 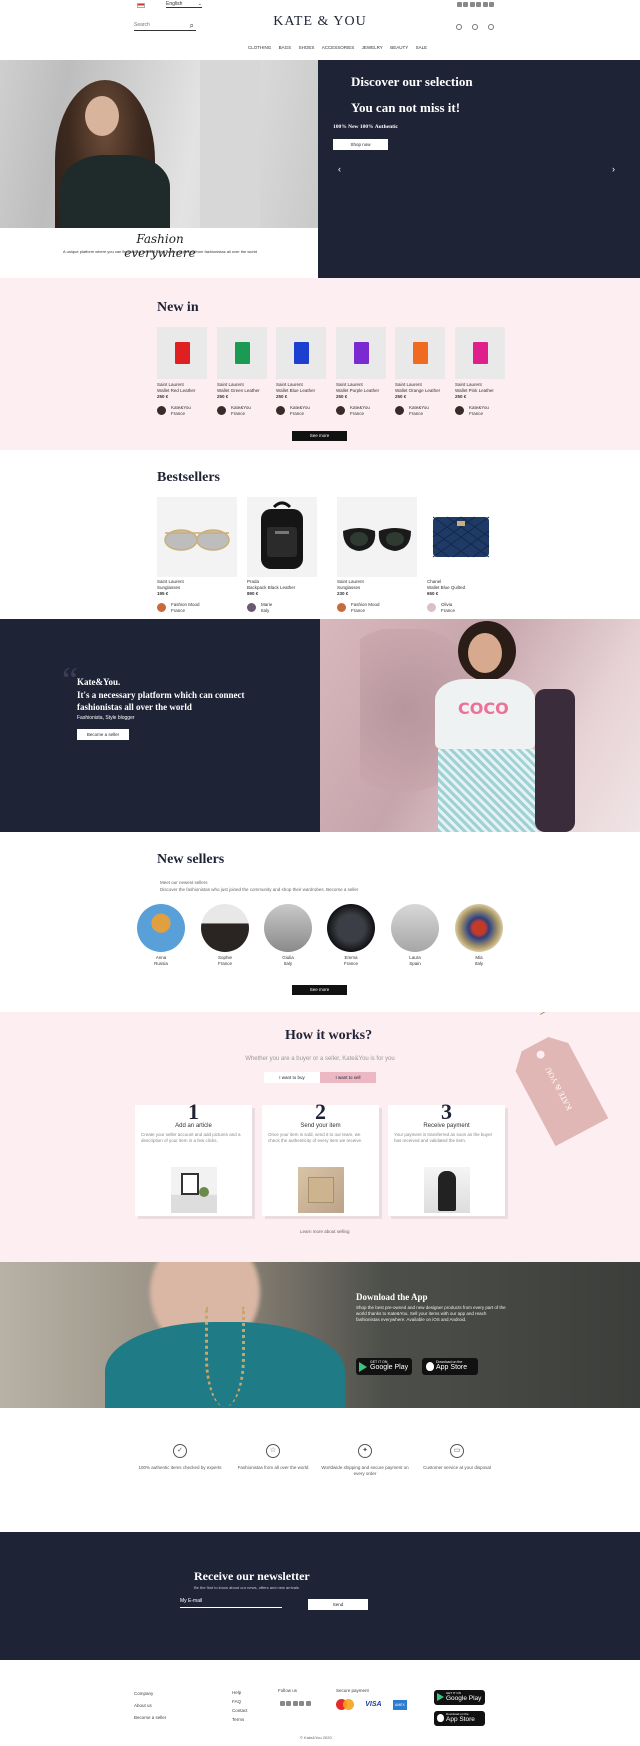 I want to click on footer-contact-link: Contact, so click(x=240, y=1710).